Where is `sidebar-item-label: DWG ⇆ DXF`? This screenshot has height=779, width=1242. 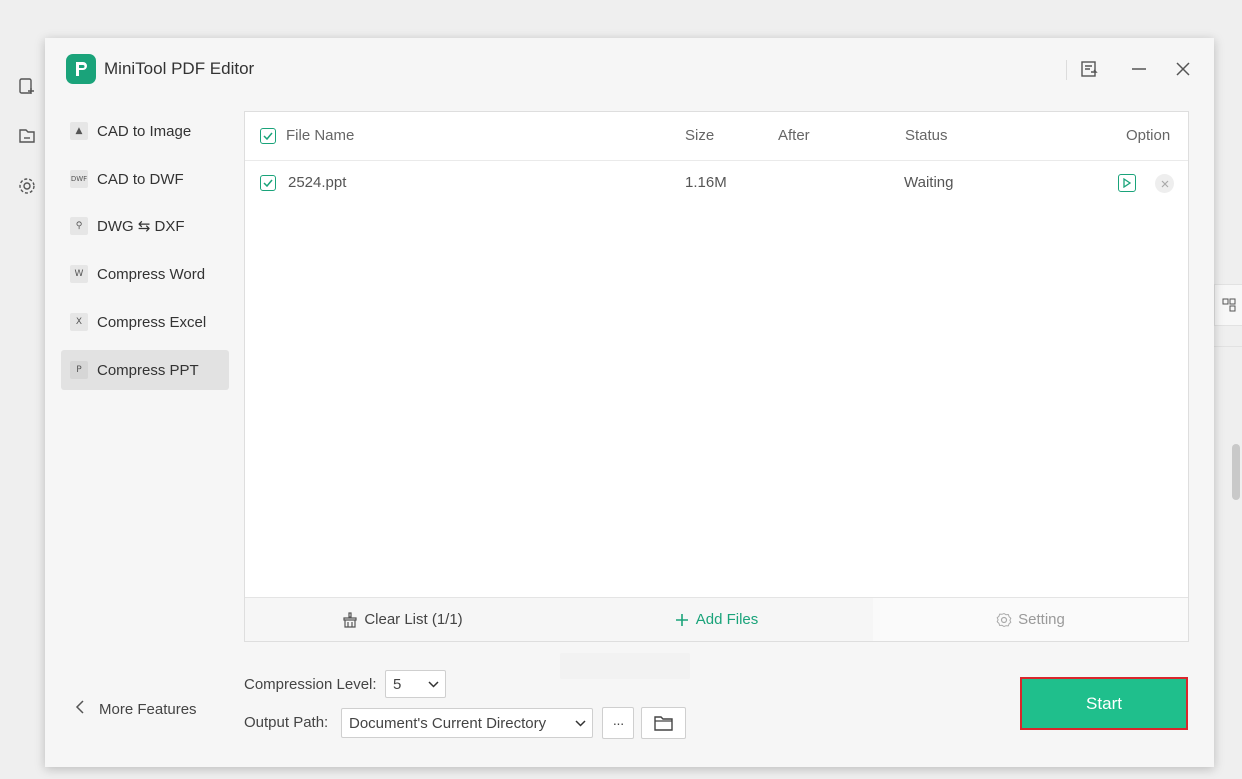 sidebar-item-label: DWG ⇆ DXF is located at coordinates (141, 226).